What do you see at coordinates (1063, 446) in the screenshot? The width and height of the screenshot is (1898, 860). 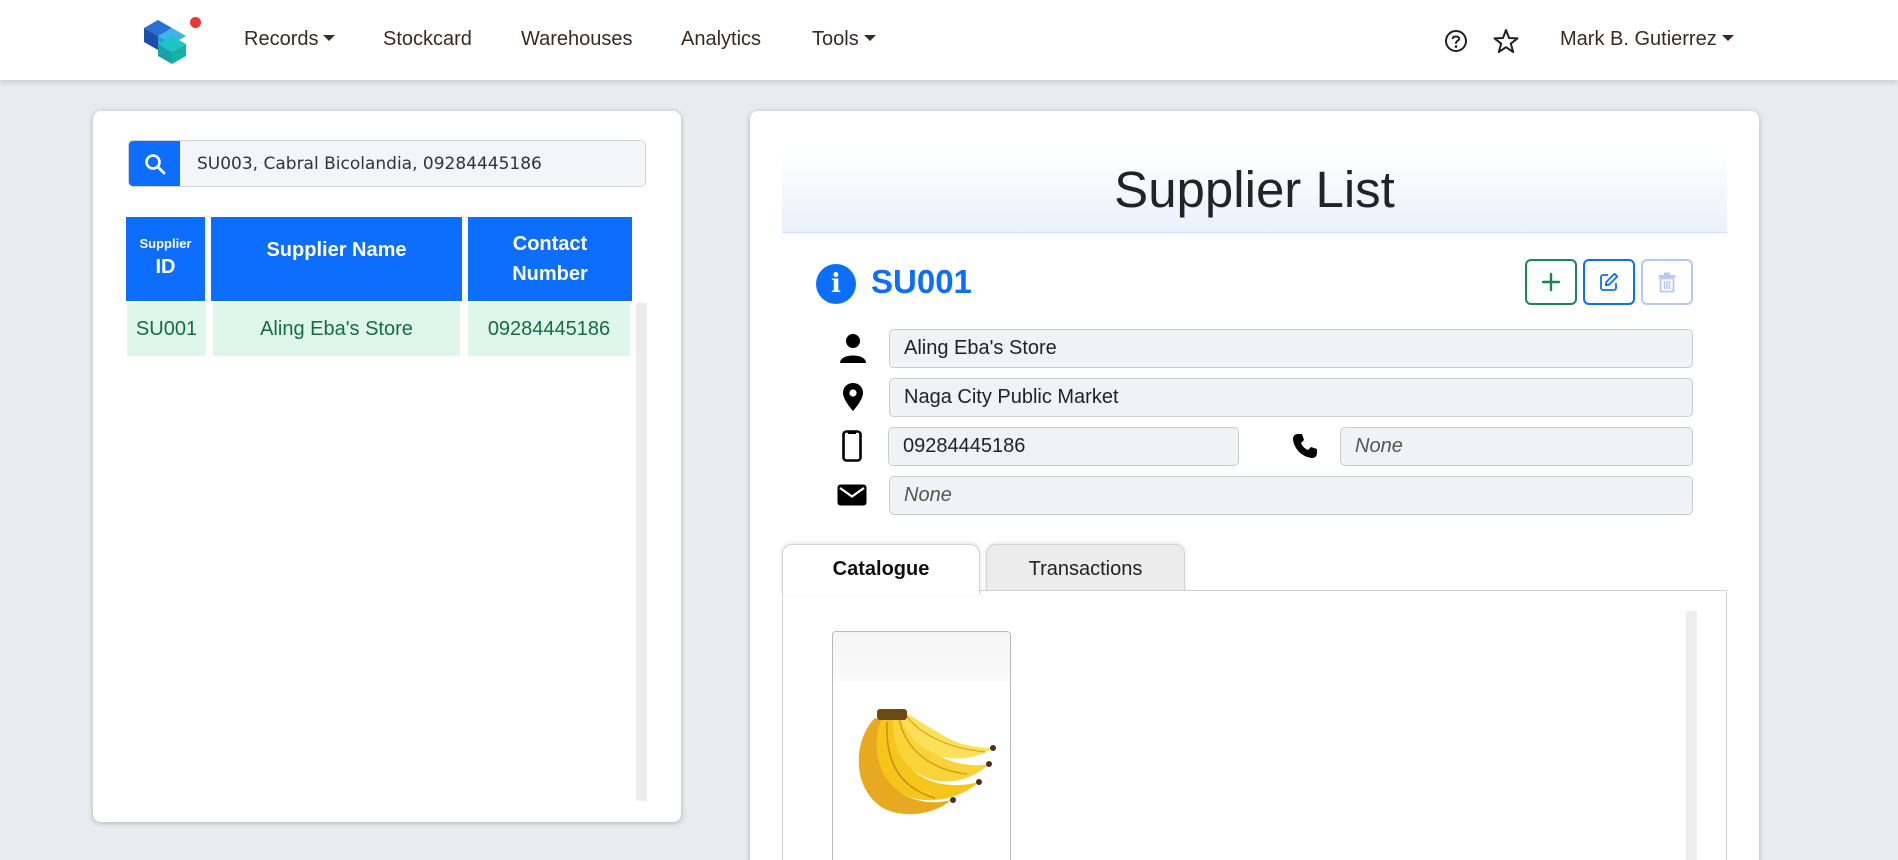 I see `mobile-number-field: 09284445186` at bounding box center [1063, 446].